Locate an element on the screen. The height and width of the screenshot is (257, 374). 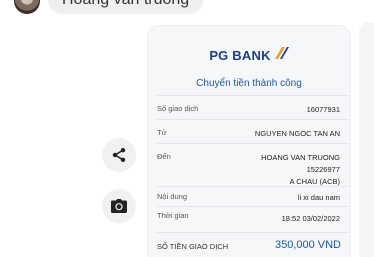
chat-message-text: Hoang van truong is located at coordinates (125, 4).